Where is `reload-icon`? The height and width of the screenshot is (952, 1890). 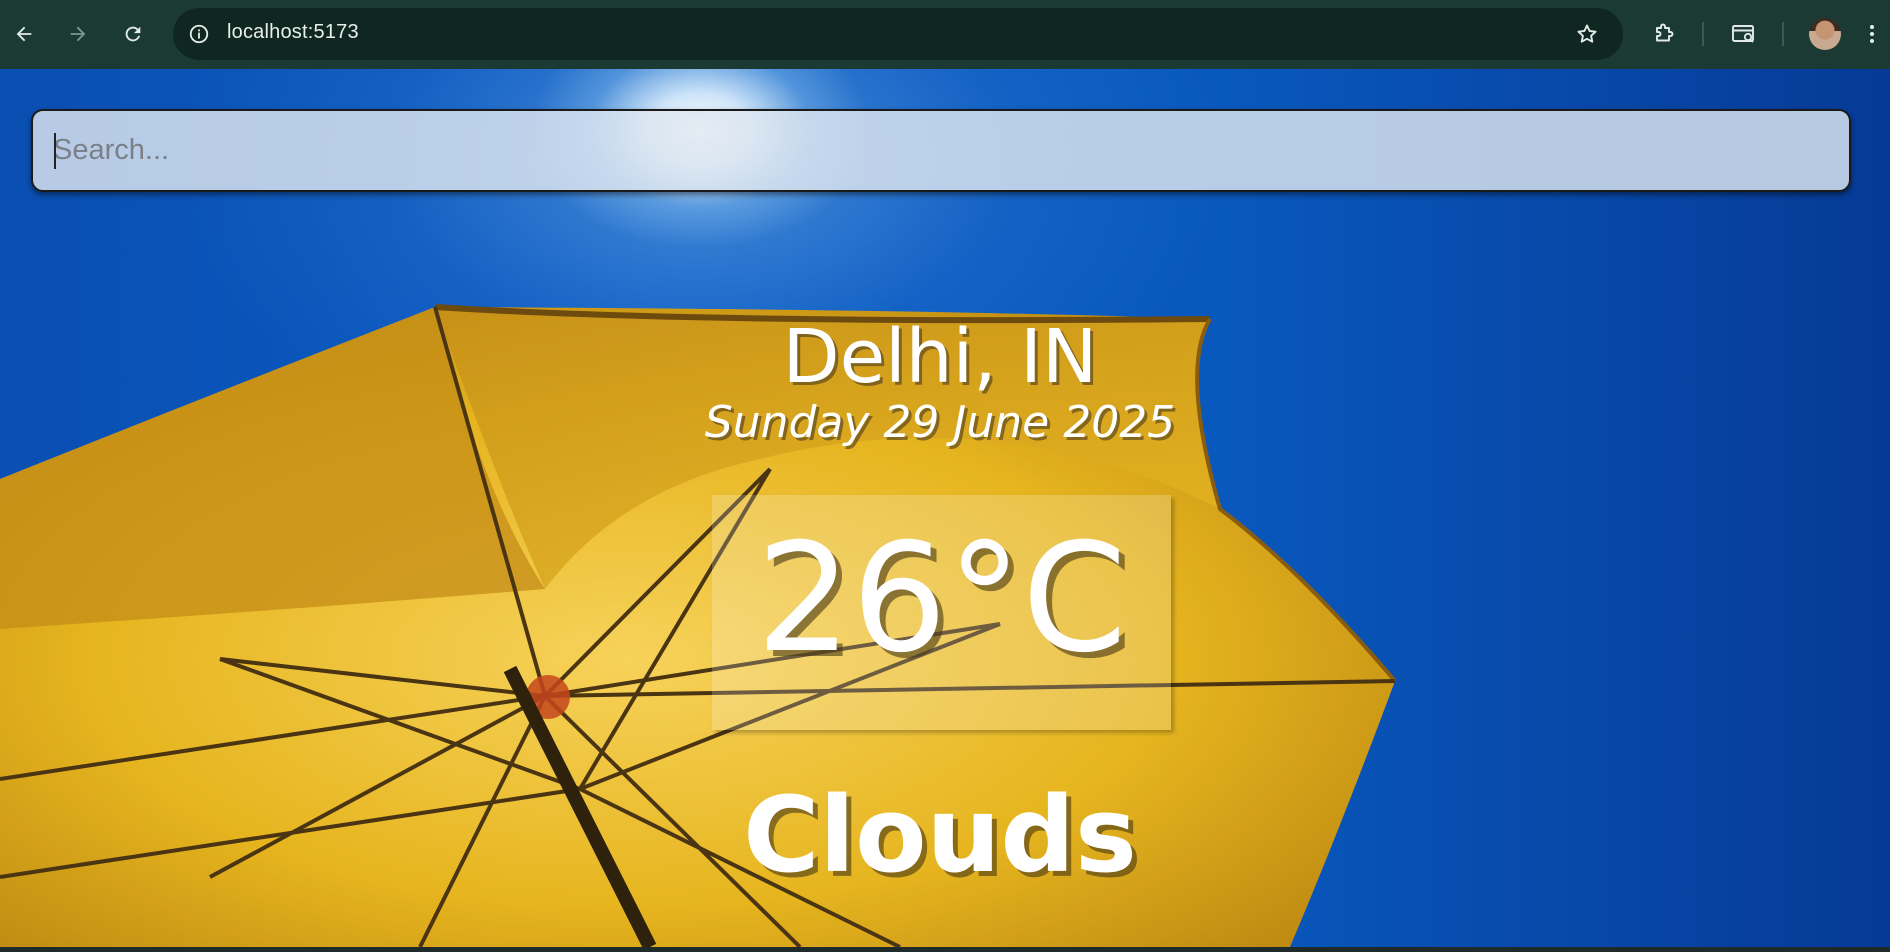 reload-icon is located at coordinates (133, 34).